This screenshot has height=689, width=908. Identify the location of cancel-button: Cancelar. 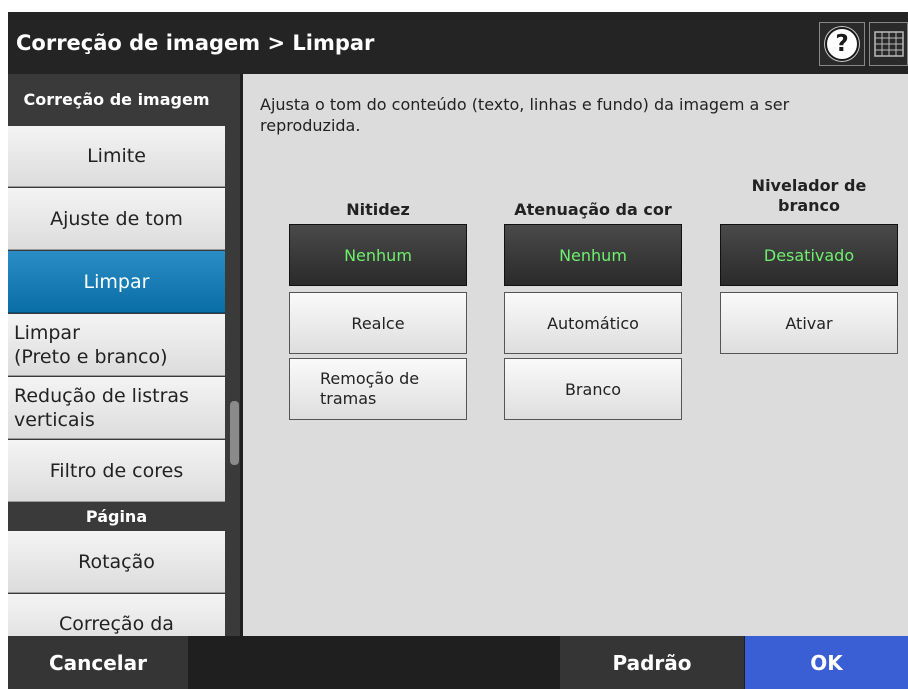
(98, 662).